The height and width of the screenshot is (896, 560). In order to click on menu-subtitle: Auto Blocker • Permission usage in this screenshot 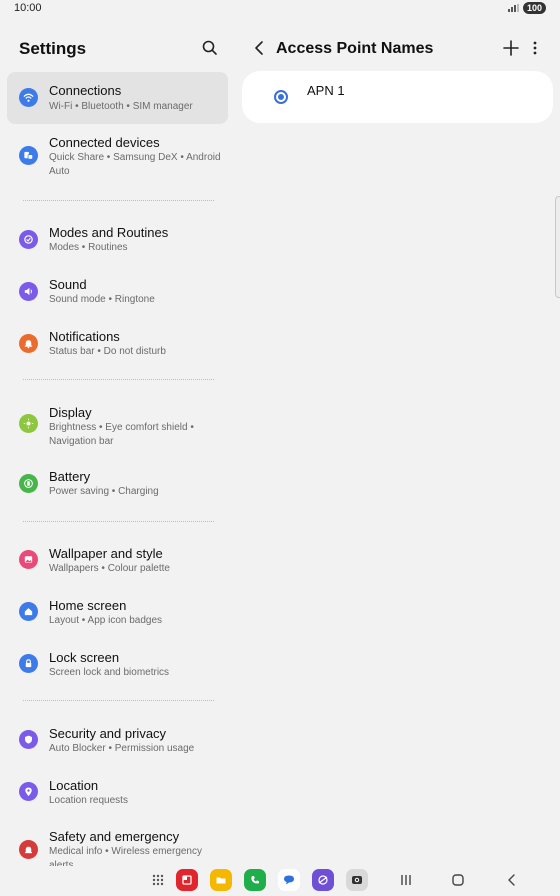, I will do `click(122, 748)`.